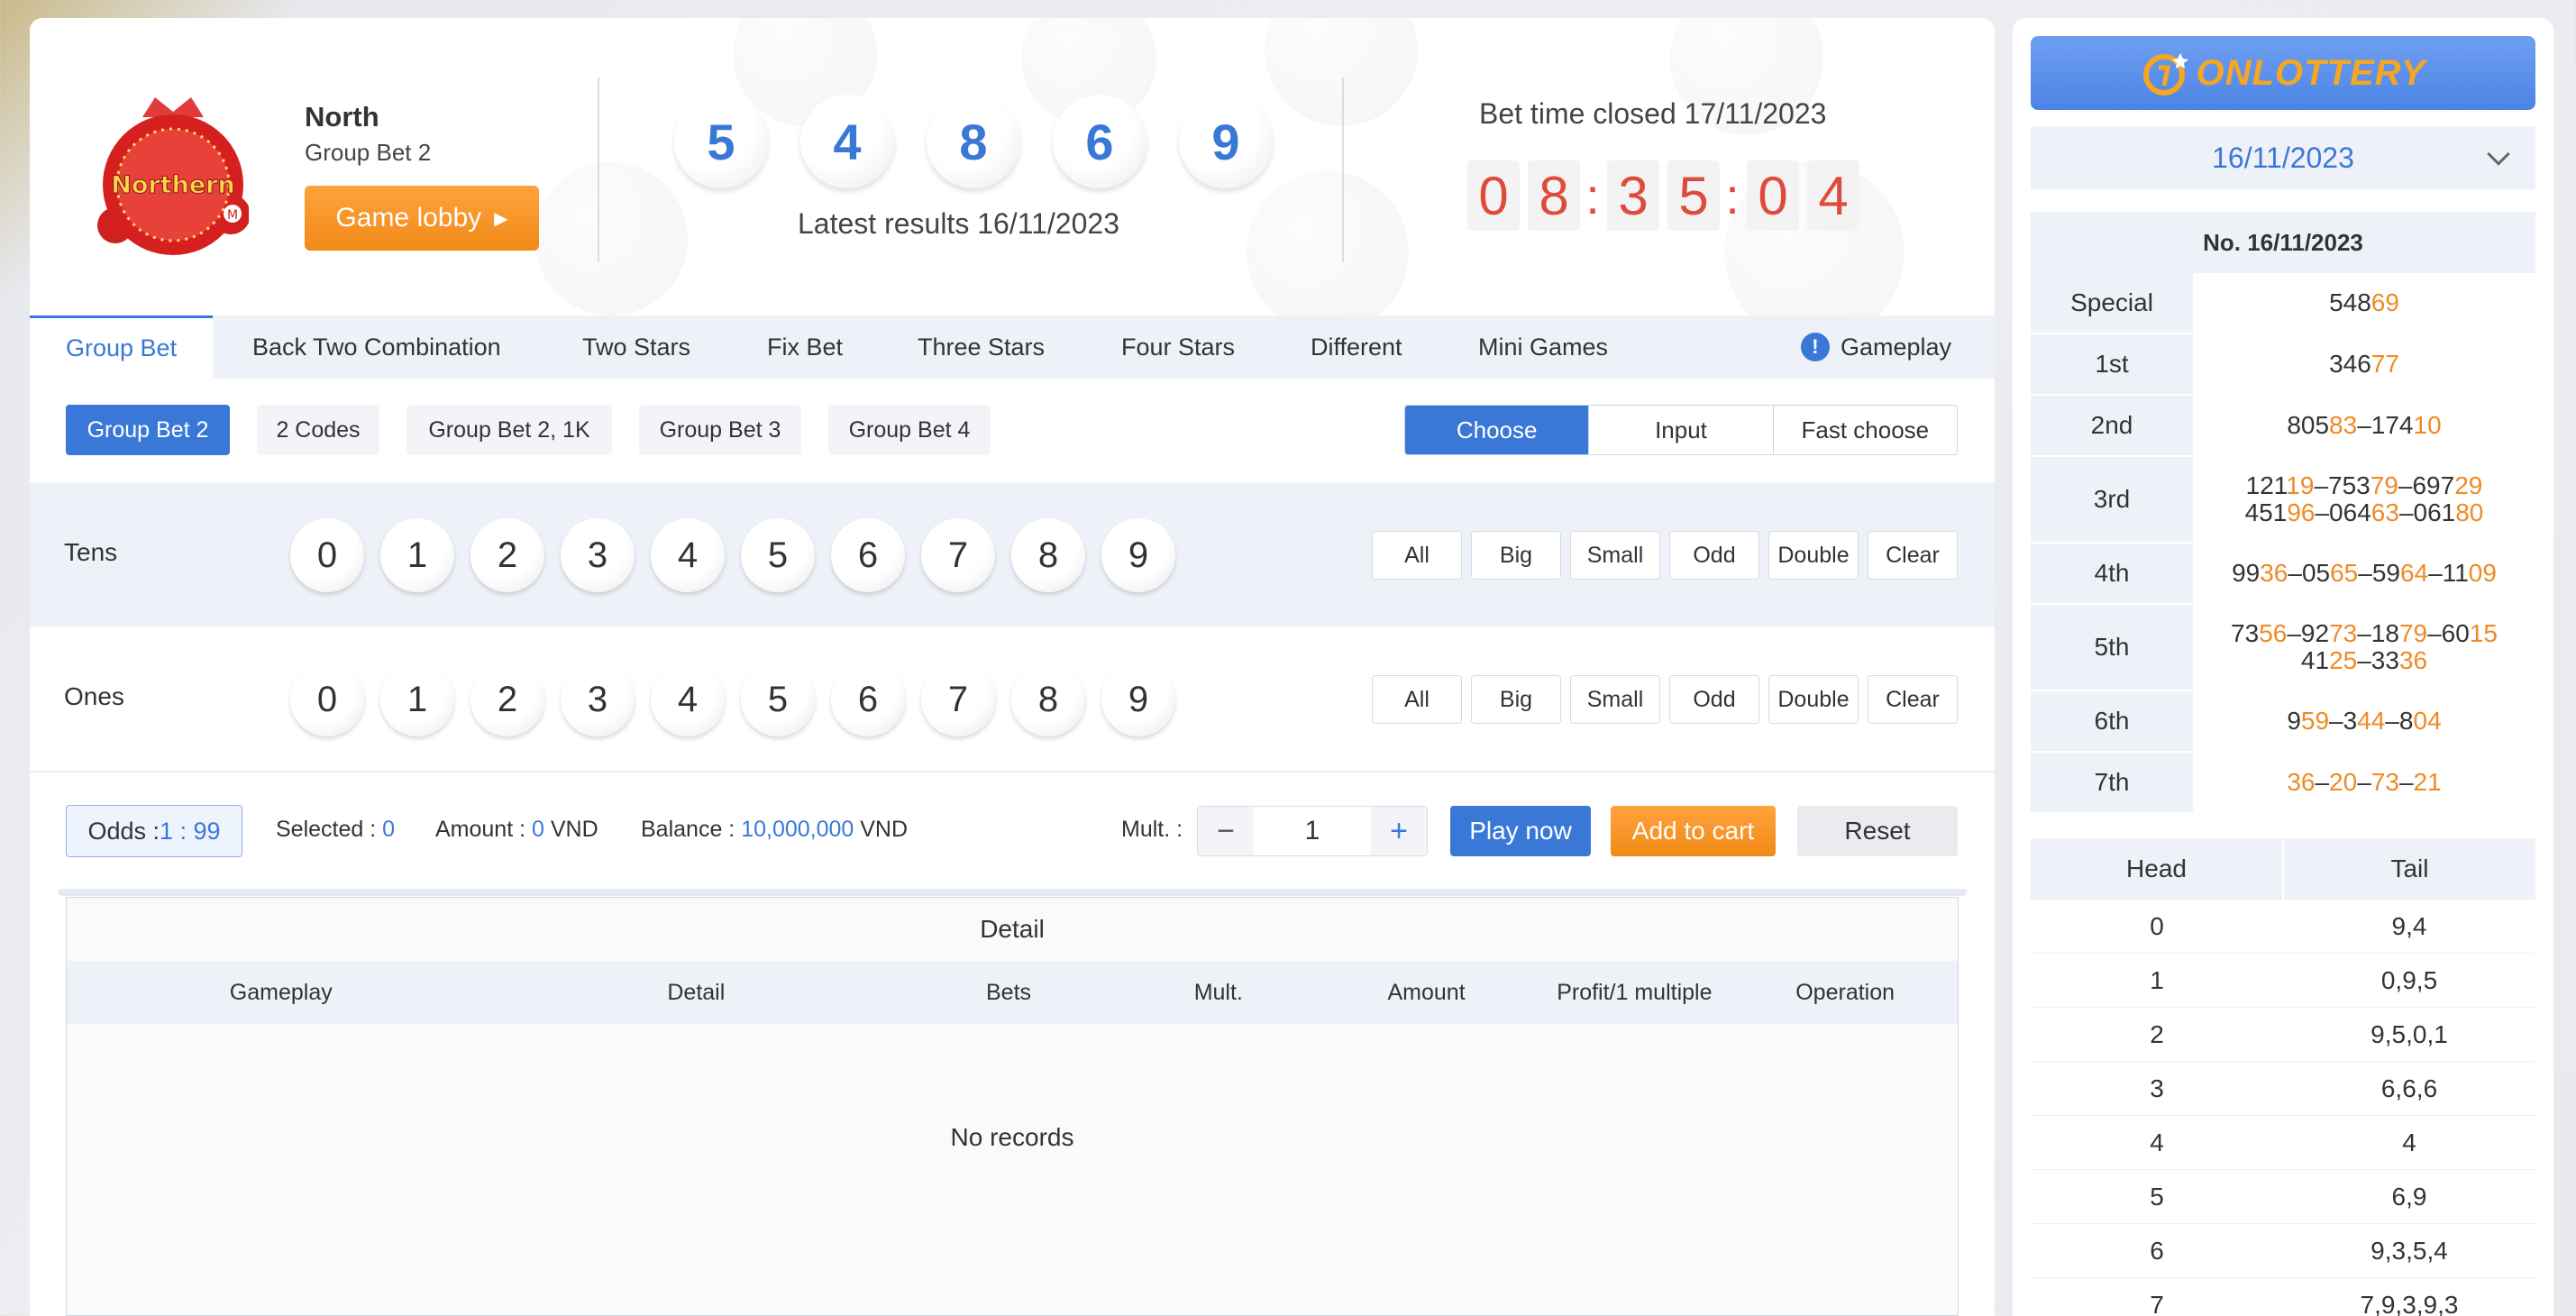 Image resolution: width=2576 pixels, height=1316 pixels. I want to click on prize-label: 1st, so click(2112, 364).